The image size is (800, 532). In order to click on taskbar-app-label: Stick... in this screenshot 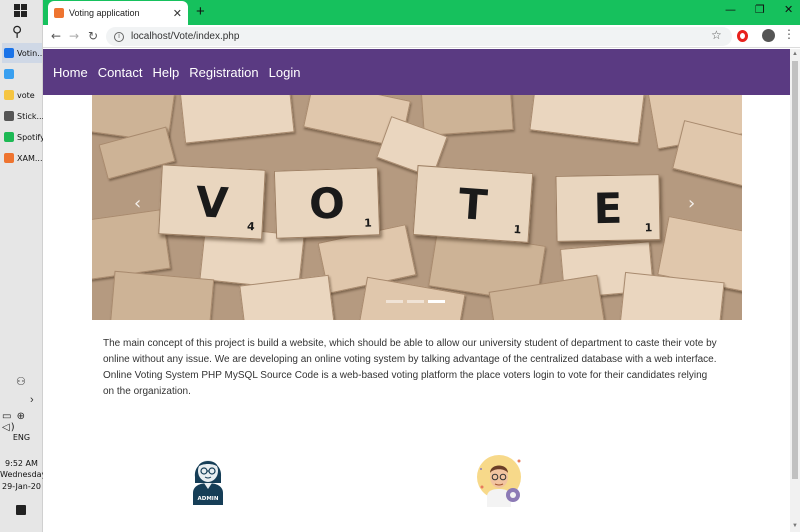, I will do `click(31, 116)`.